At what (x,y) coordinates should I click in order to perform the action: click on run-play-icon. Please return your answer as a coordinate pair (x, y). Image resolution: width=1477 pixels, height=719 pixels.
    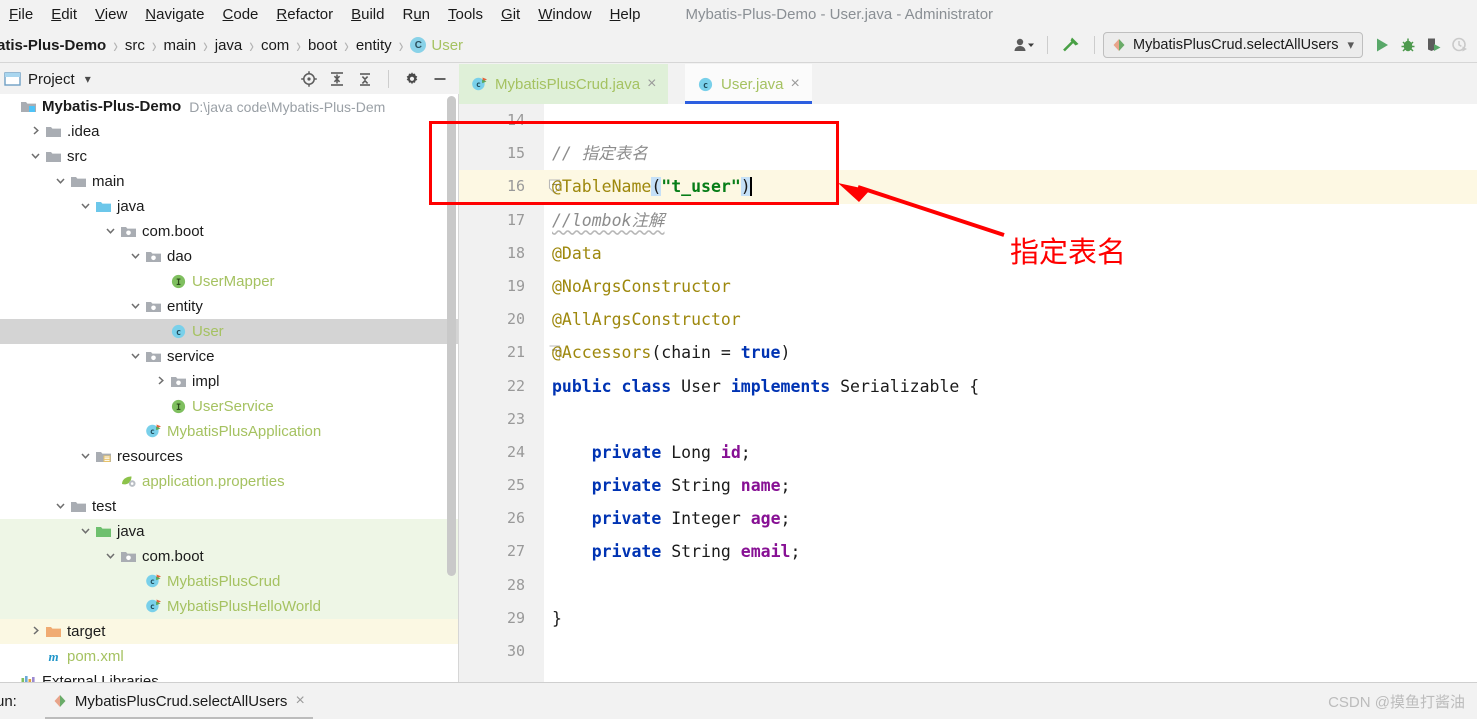
    Looking at the image, I should click on (1382, 45).